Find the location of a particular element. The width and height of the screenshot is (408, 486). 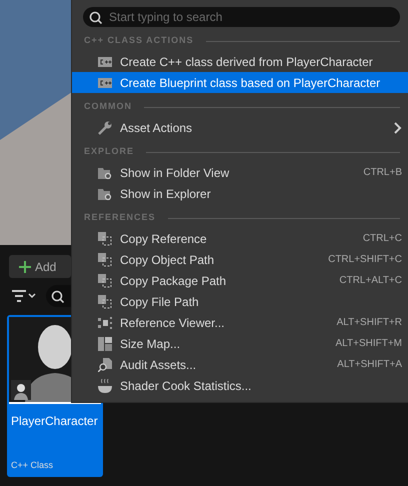

wrench-icon is located at coordinates (105, 127).